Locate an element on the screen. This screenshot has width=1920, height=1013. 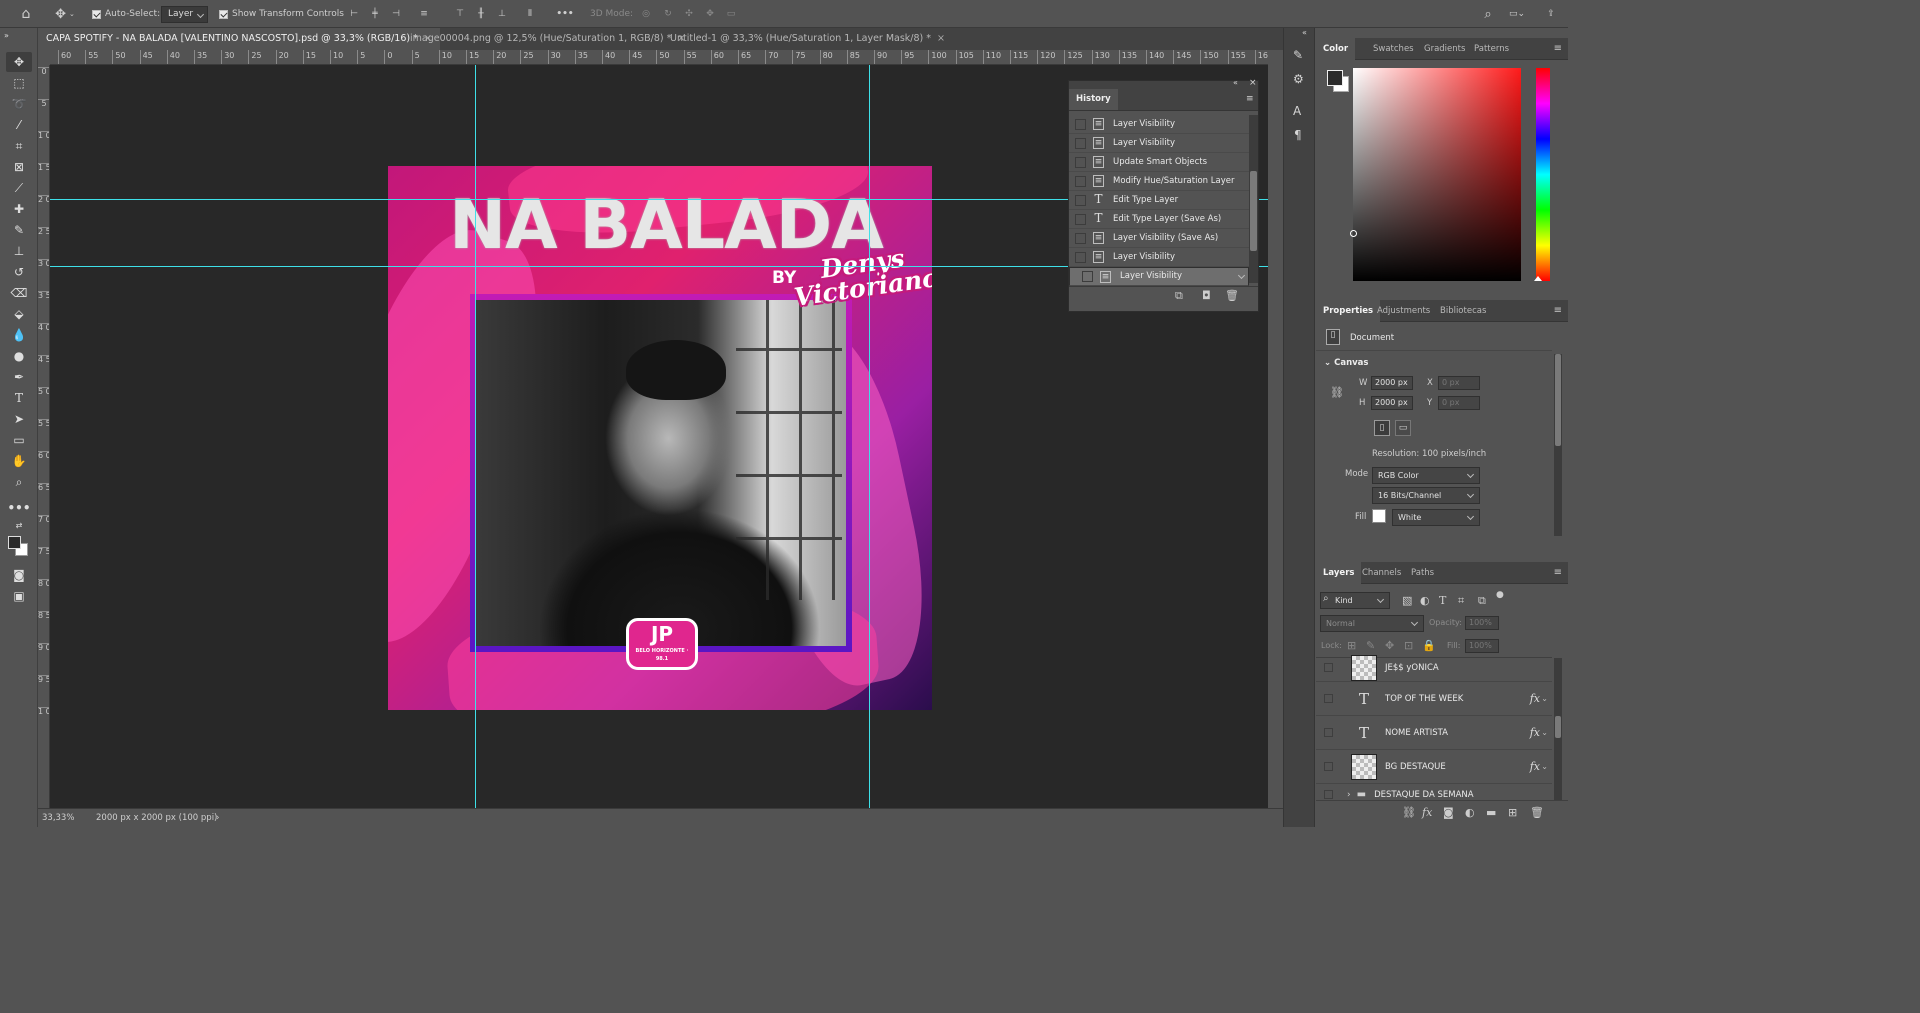
move-tool-icon: ✥ is located at coordinates (19, 62).